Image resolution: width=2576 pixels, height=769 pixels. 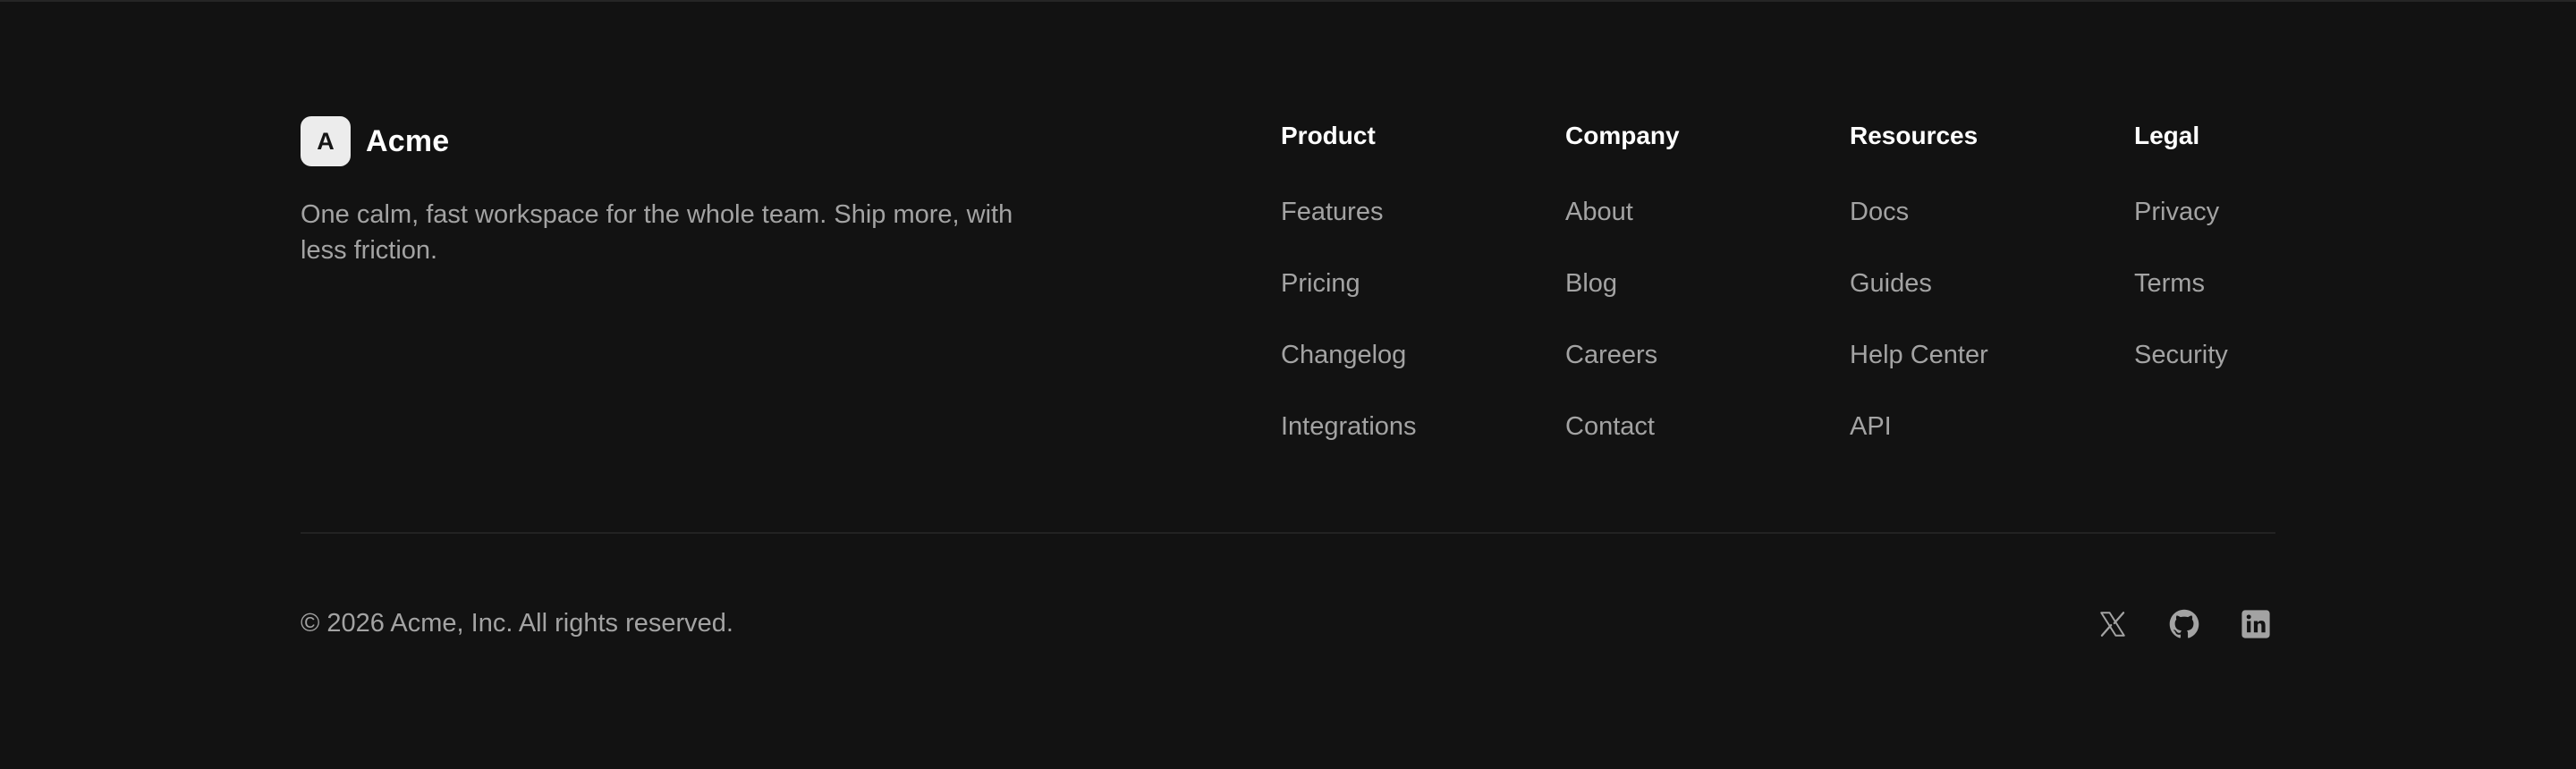 What do you see at coordinates (1919, 355) in the screenshot?
I see `footer-link-help-center: Help Center` at bounding box center [1919, 355].